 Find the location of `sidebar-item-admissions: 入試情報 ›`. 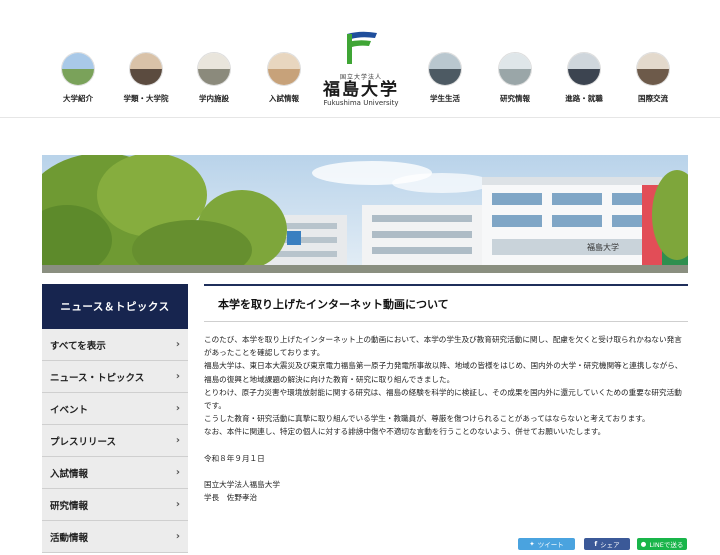

sidebar-item-admissions: 入試情報 › is located at coordinates (115, 473).